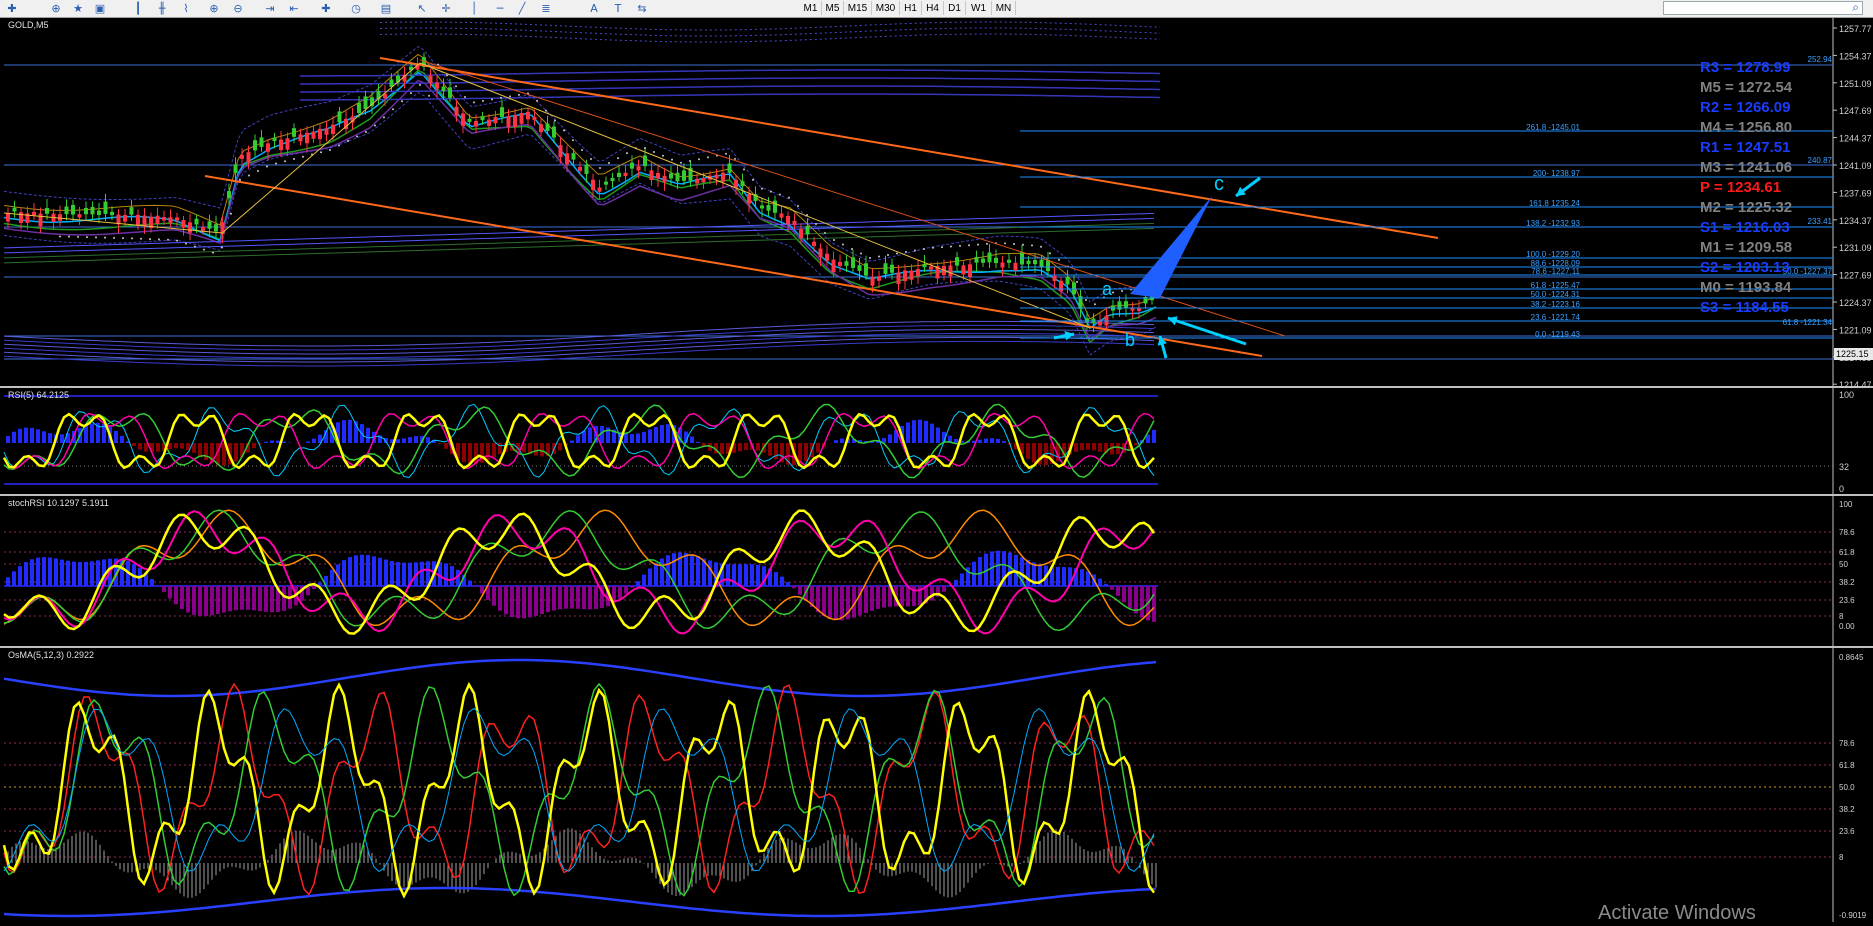  Describe the element at coordinates (1004, 8) in the screenshot. I see `timeframe-mn: MN` at that location.